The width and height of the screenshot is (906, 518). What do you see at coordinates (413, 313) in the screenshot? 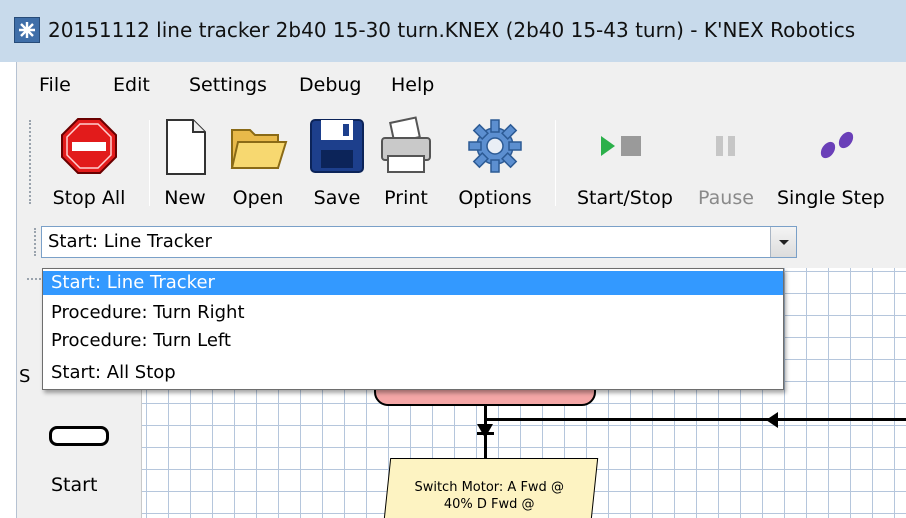
I see `dropdown-option: Procedure: Turn Right` at bounding box center [413, 313].